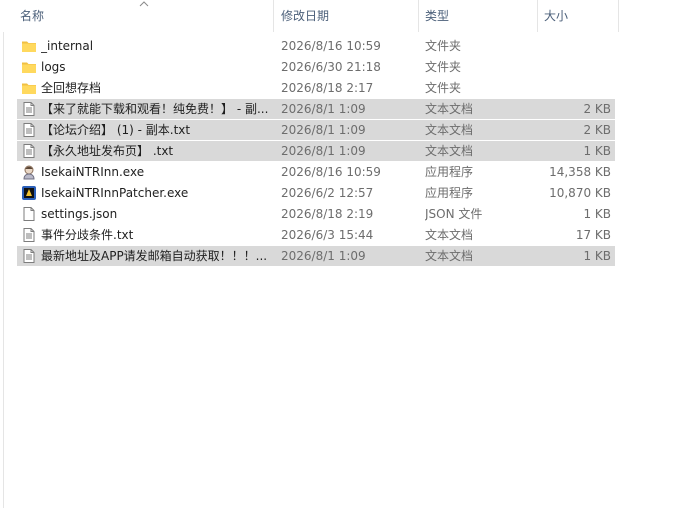 Image resolution: width=697 pixels, height=508 pixels. What do you see at coordinates (580, 172) in the screenshot?
I see `file-size: 14,358 KB` at bounding box center [580, 172].